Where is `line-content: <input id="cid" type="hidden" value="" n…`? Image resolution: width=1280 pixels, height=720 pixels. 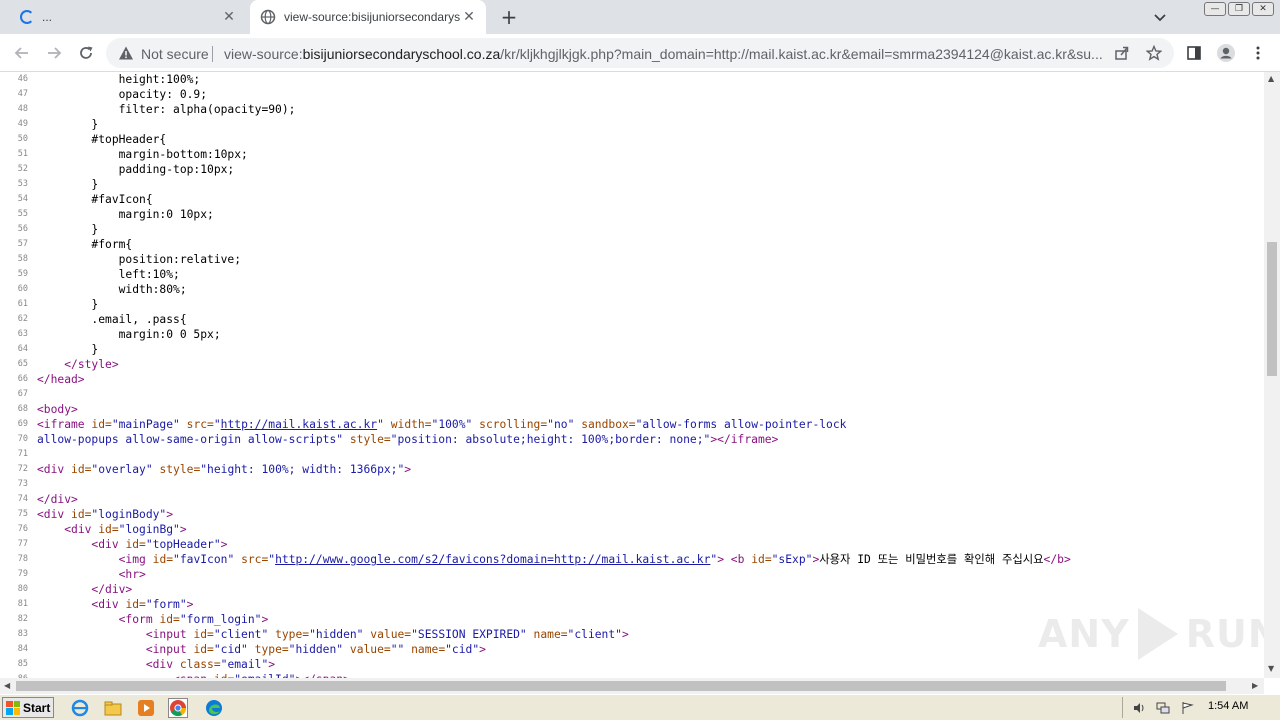 line-content: <input id="cid" type="hidden" value="" n… is located at coordinates (261, 649).